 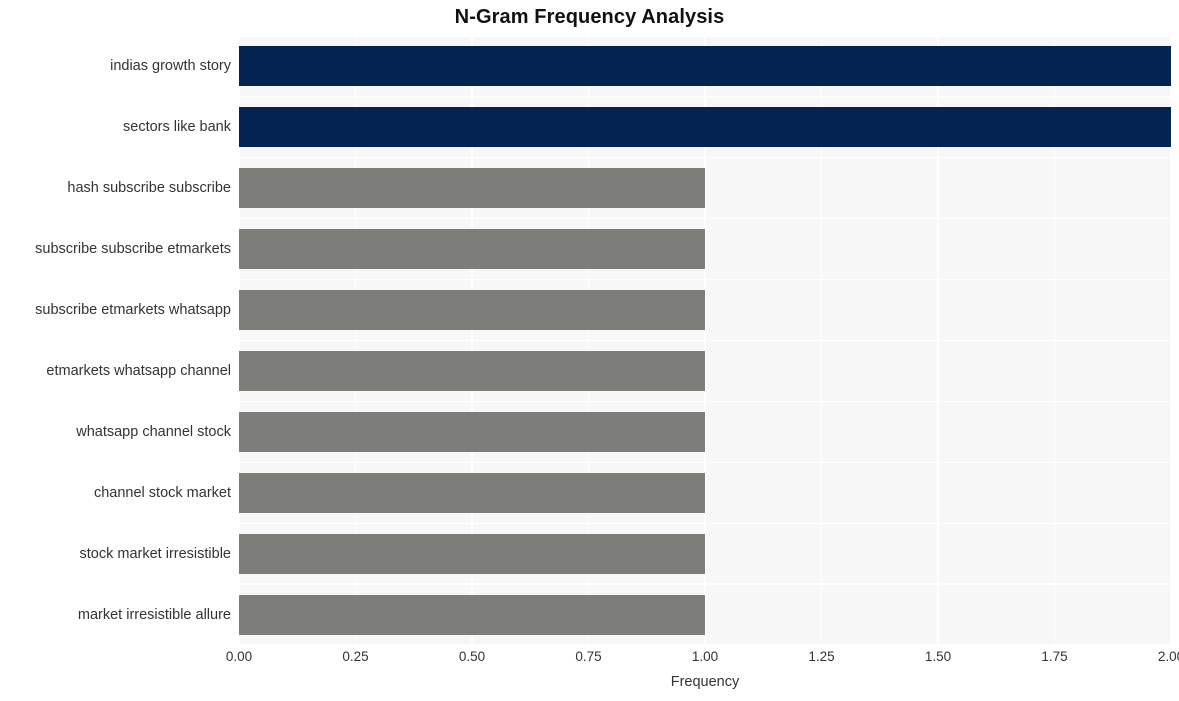 I want to click on y-axis-tick-label: hash subscribe subscribe, so click(x=149, y=188).